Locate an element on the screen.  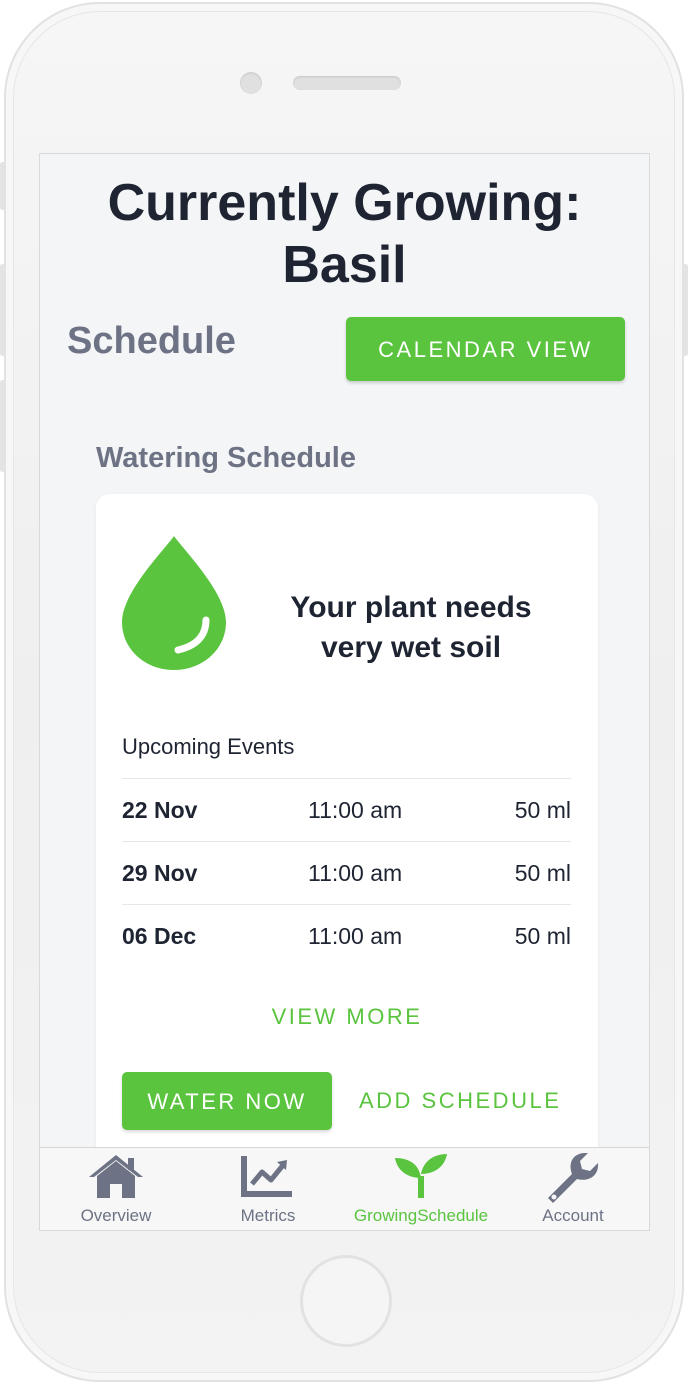
chart-icon is located at coordinates (266, 1176).